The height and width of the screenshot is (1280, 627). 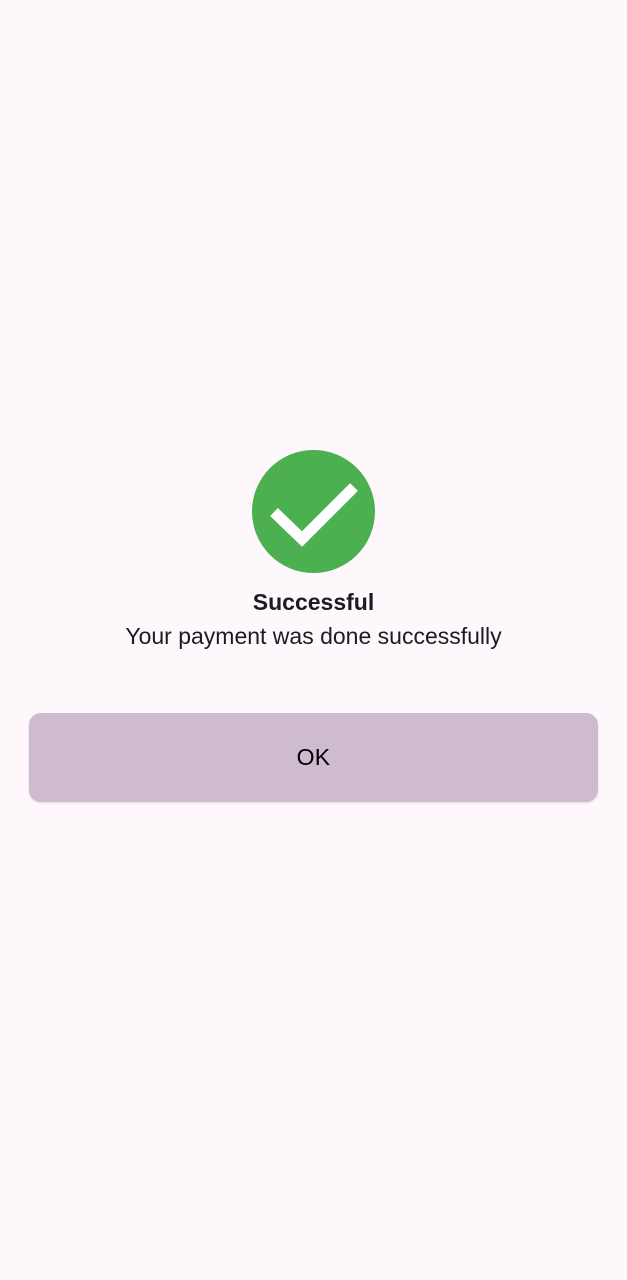 I want to click on success-message: Your payment was done successfully, so click(x=313, y=636).